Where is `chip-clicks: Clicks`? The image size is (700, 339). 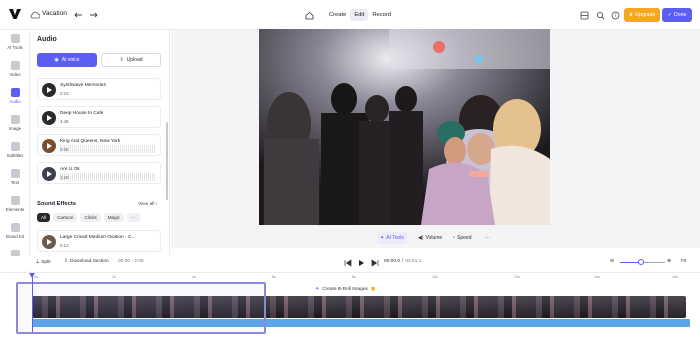
chip-clicks: Clicks is located at coordinates (90, 217).